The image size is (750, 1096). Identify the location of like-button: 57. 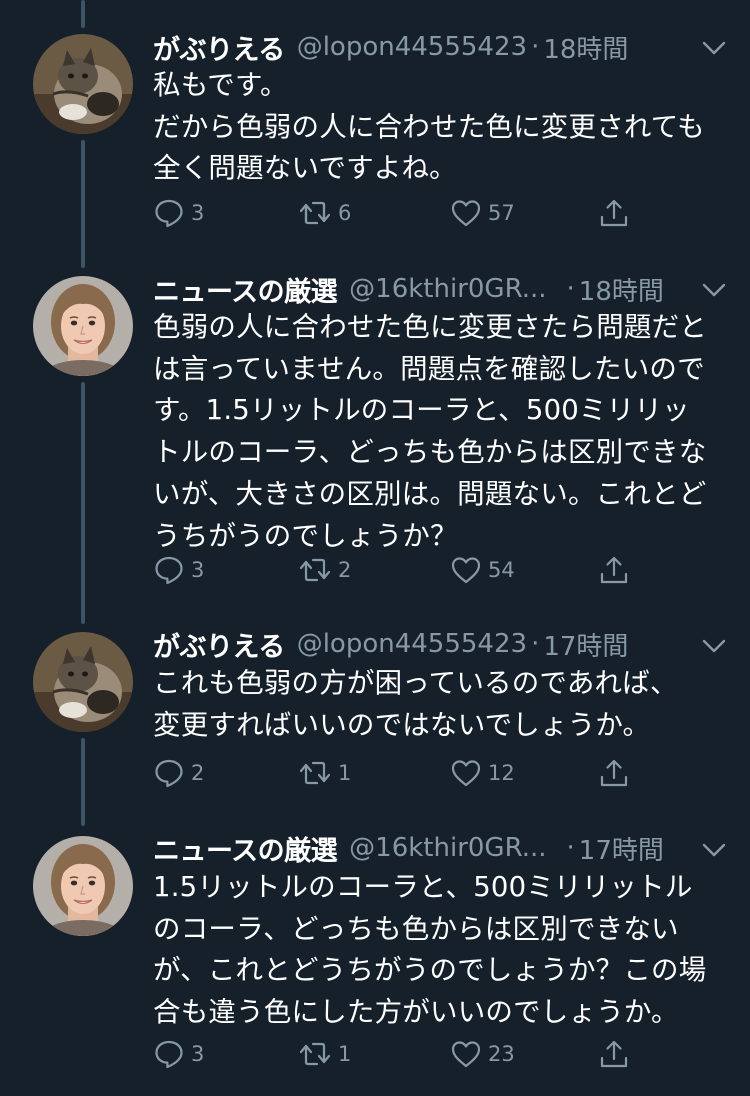
(482, 213).